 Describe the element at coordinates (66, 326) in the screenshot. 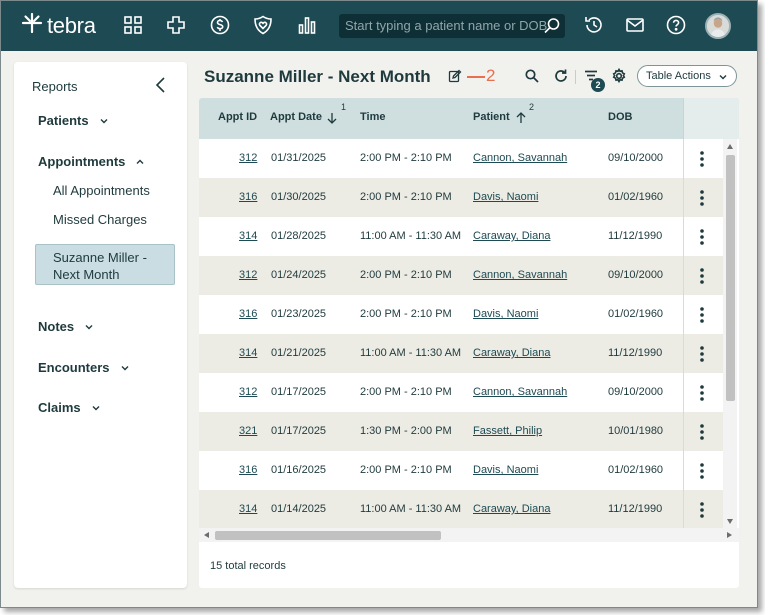

I see `sidebar-section-notes: Notes` at that location.